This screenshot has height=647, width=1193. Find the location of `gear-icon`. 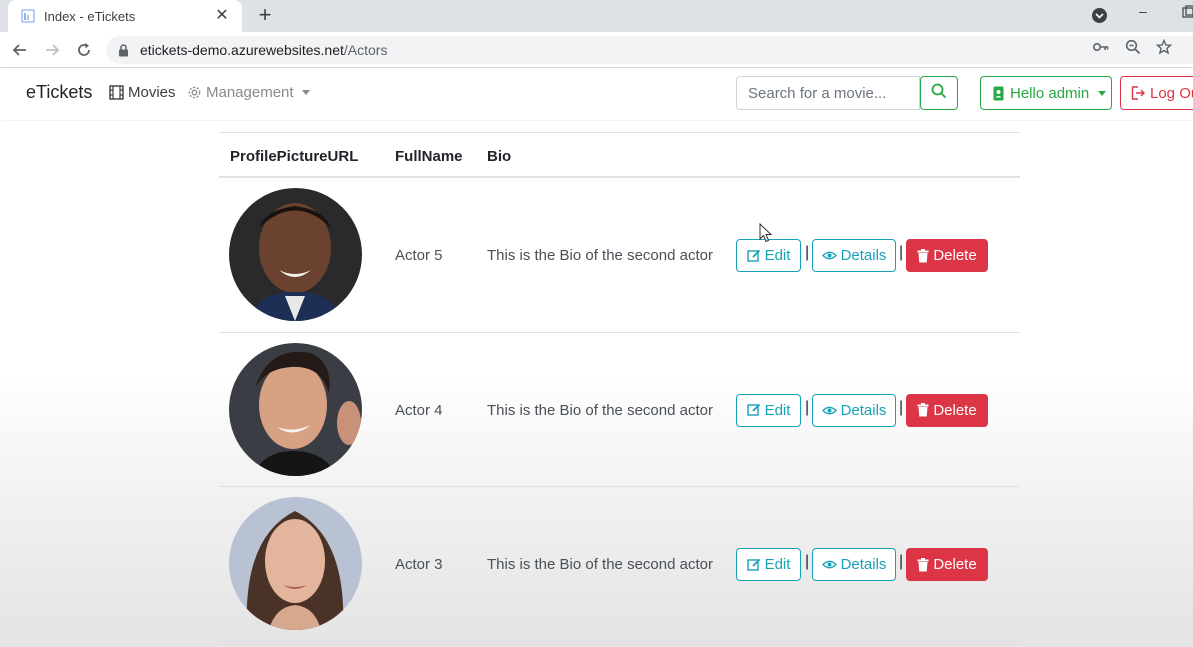

gear-icon is located at coordinates (194, 92).